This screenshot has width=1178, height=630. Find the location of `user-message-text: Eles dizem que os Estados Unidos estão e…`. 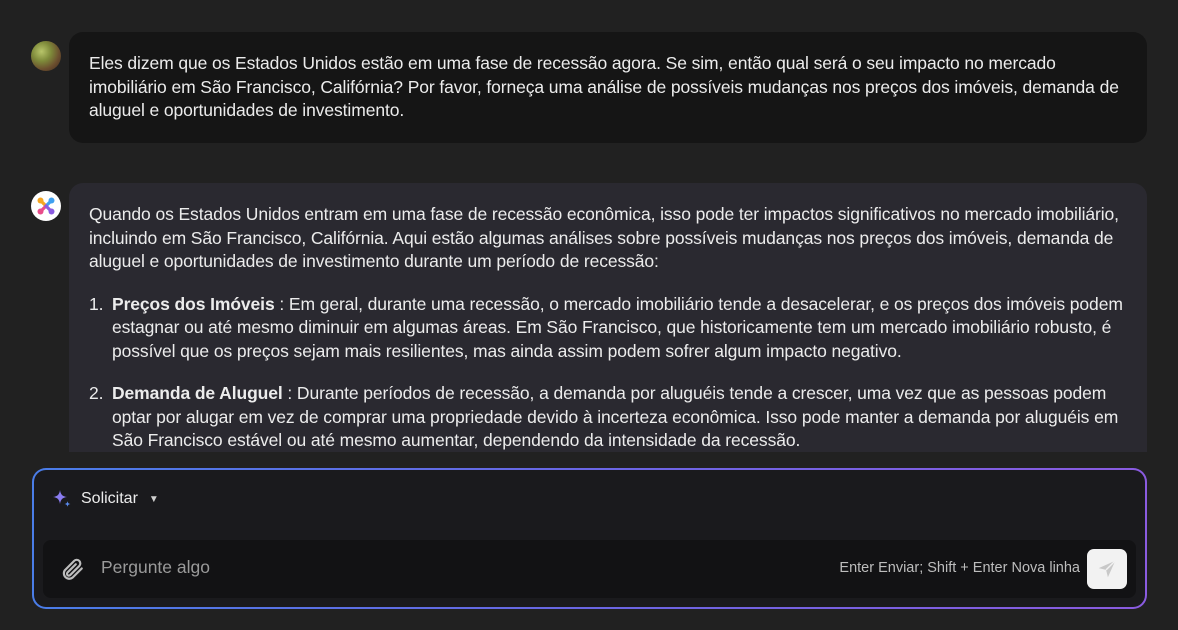

user-message-text: Eles dizem que os Estados Unidos estão e… is located at coordinates (604, 86).